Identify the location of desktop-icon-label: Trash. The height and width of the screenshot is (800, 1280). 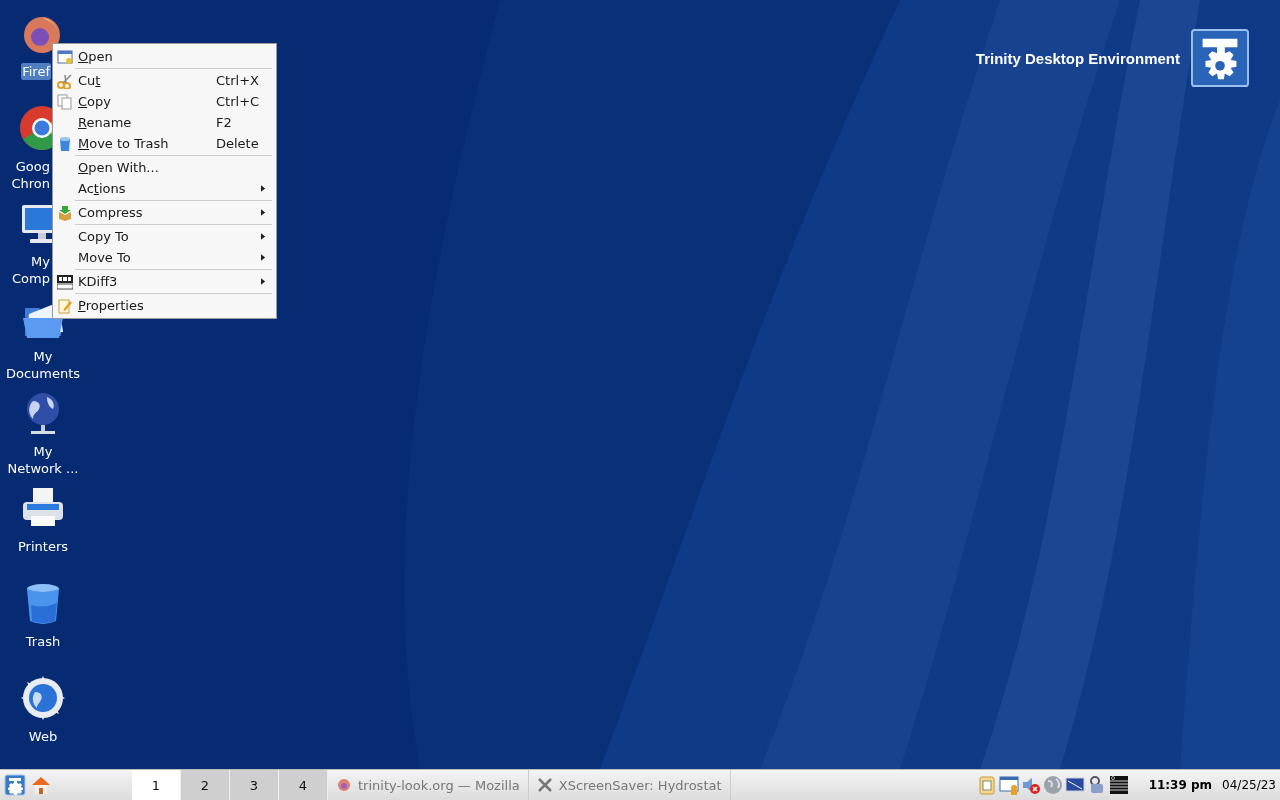
(43, 641).